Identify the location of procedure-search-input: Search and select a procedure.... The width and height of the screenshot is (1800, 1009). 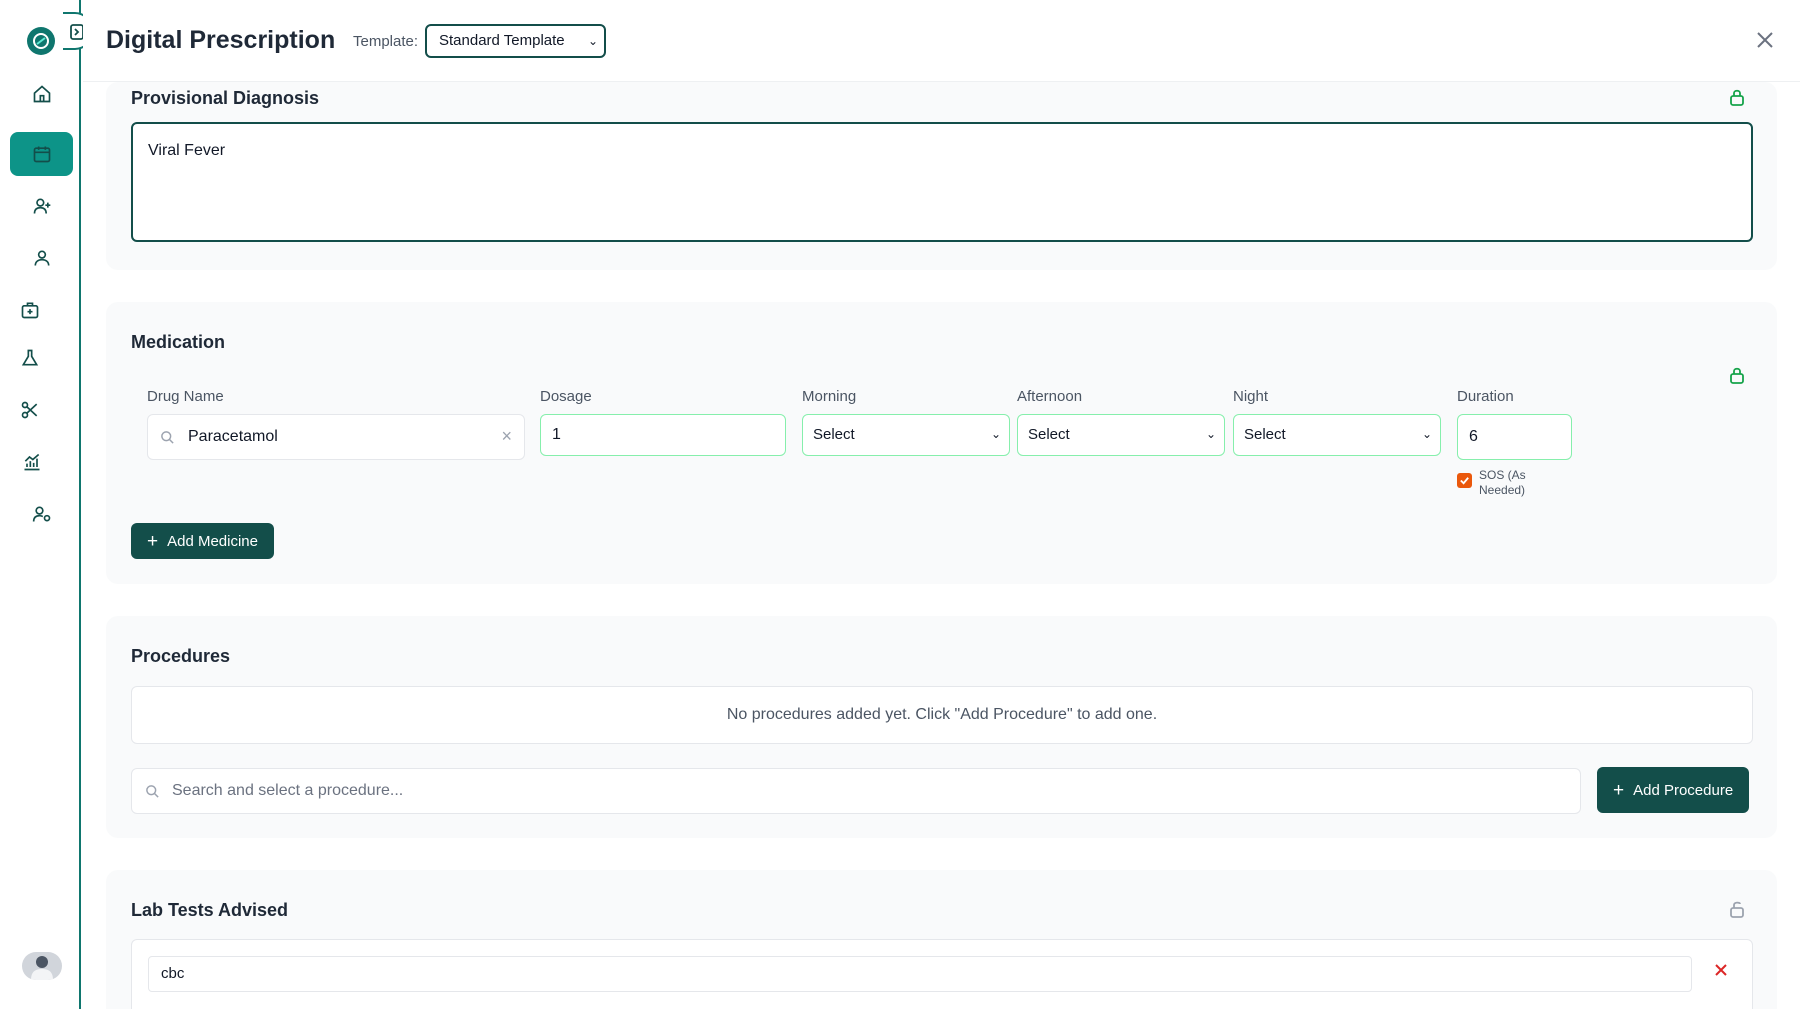
(856, 791).